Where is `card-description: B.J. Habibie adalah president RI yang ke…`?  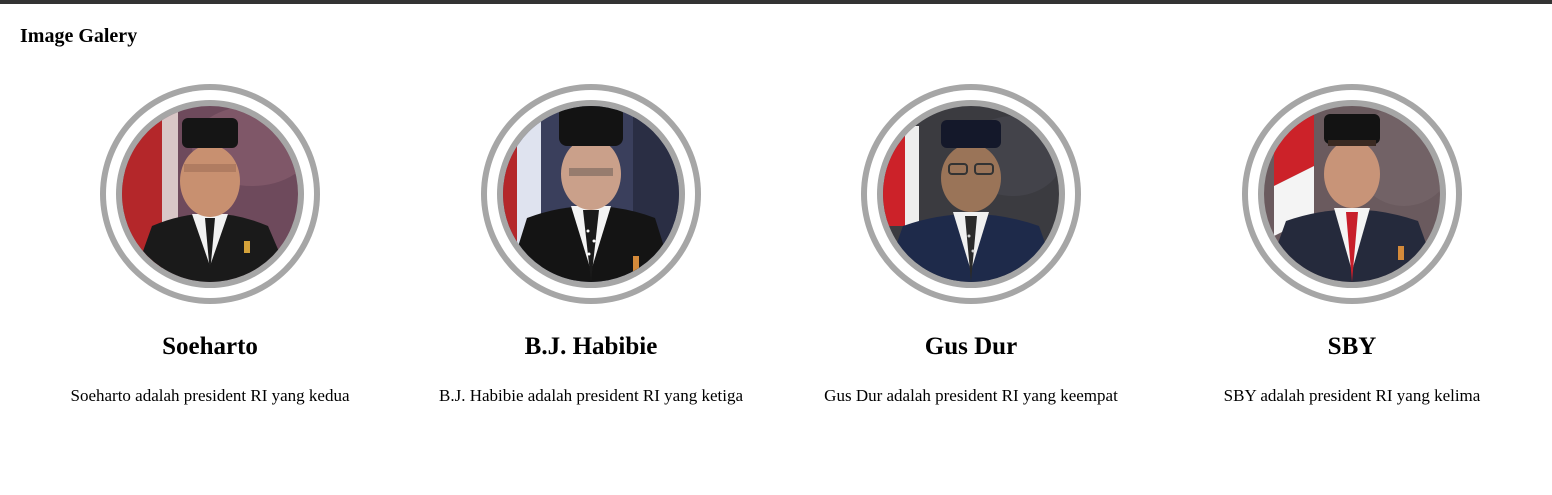 card-description: B.J. Habibie adalah president RI yang ke… is located at coordinates (591, 395).